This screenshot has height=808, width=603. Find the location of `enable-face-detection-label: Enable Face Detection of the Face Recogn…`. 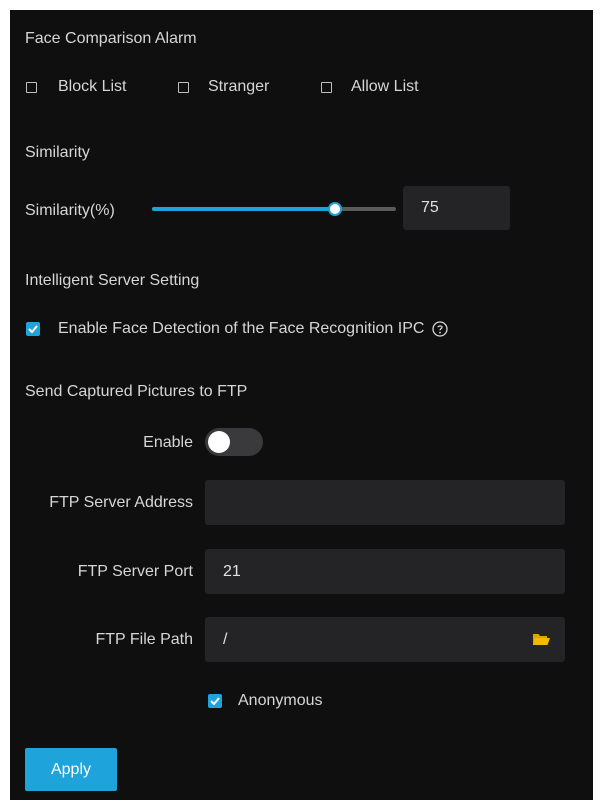

enable-face-detection-label: Enable Face Detection of the Face Recogn… is located at coordinates (241, 328).